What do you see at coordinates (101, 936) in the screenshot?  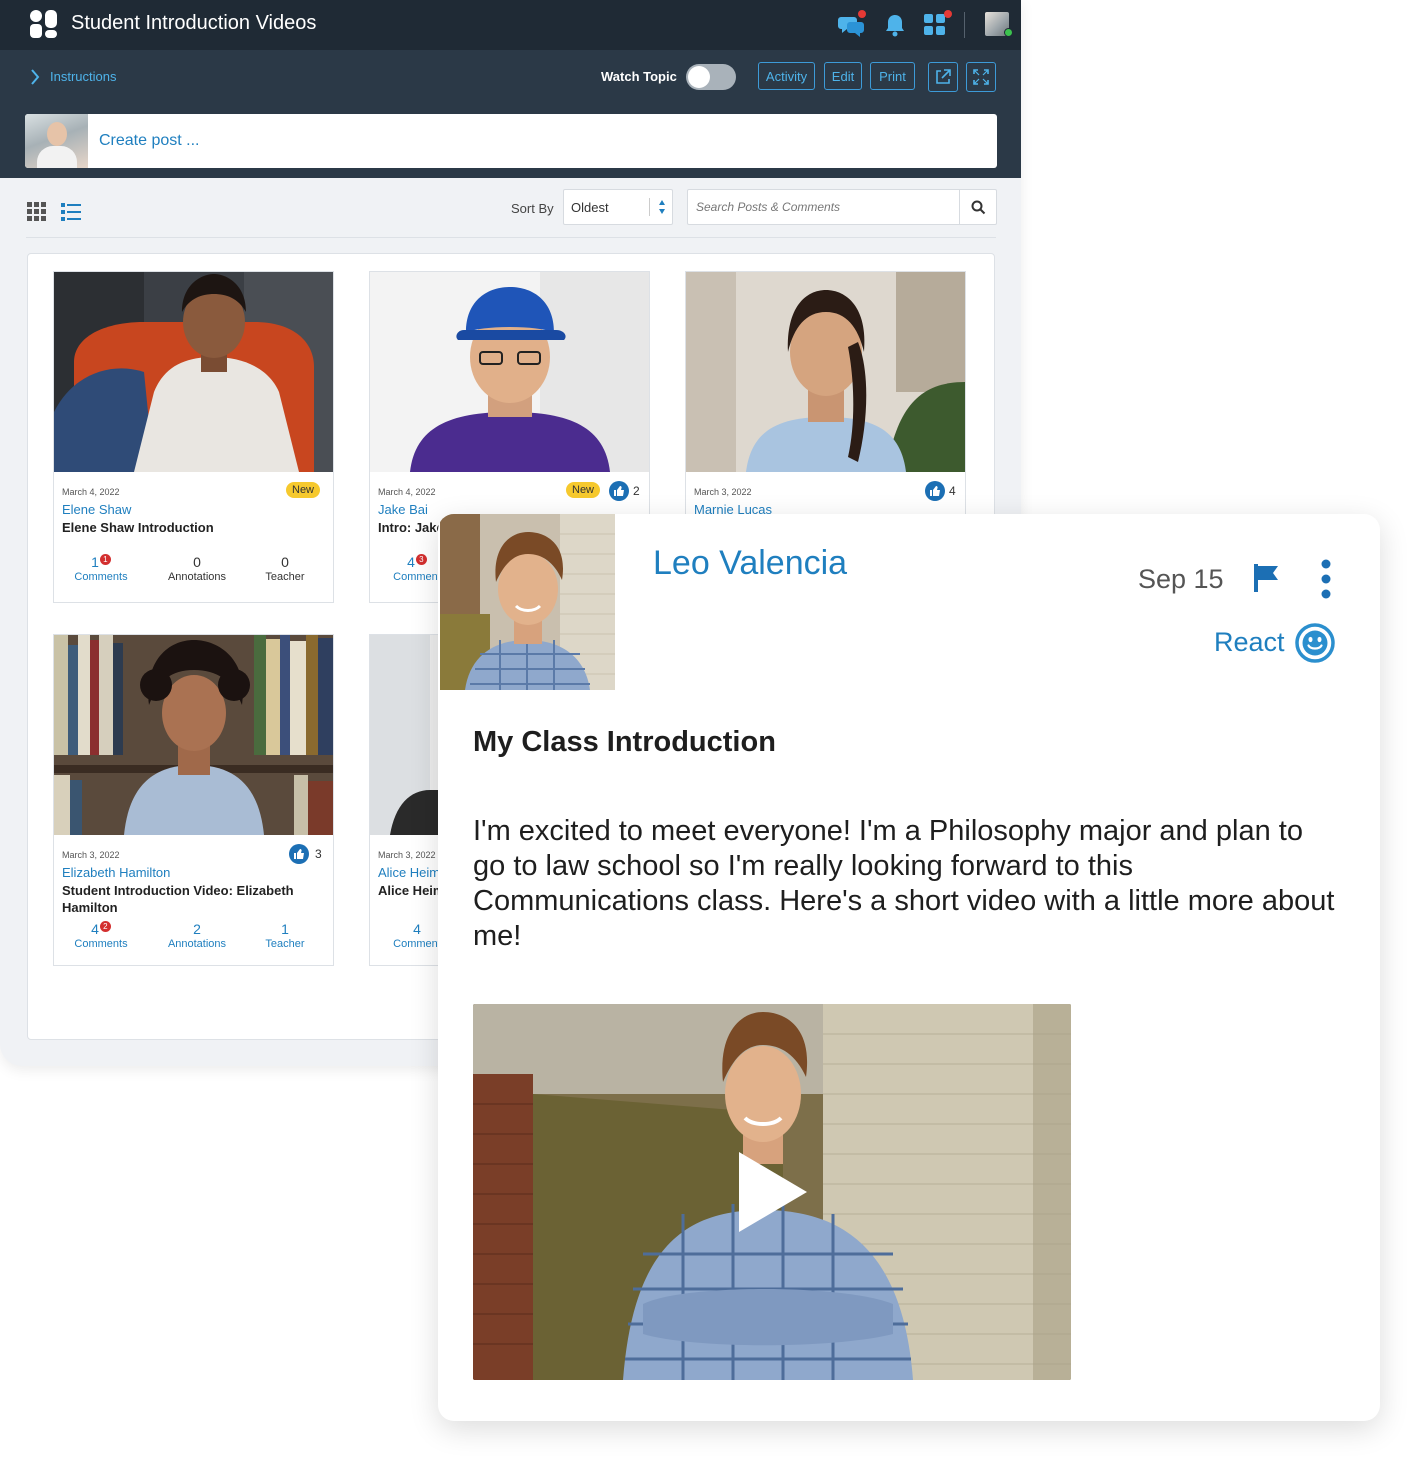 I see `comments-stat: 42 Comments` at bounding box center [101, 936].